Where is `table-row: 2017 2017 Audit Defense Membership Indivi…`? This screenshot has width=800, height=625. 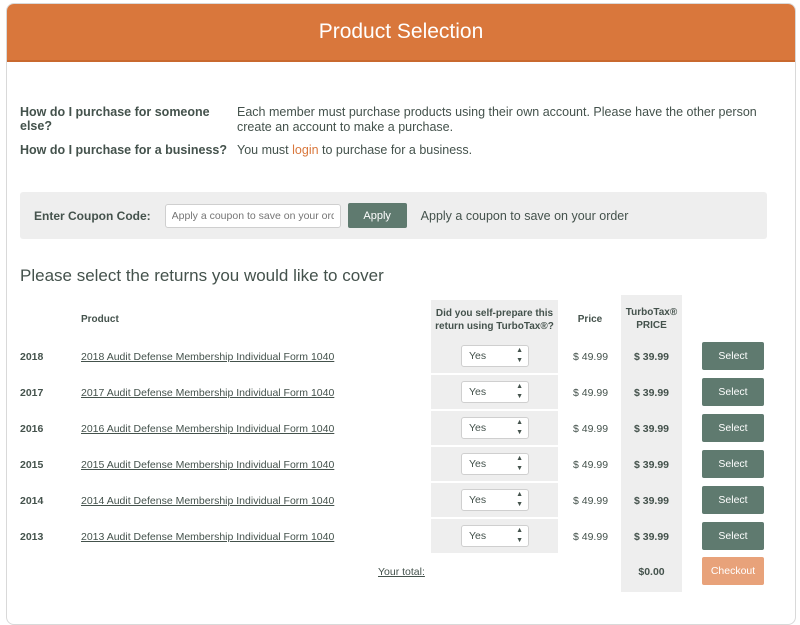 table-row: 2017 2017 Audit Defense Membership Indivi… is located at coordinates (394, 392).